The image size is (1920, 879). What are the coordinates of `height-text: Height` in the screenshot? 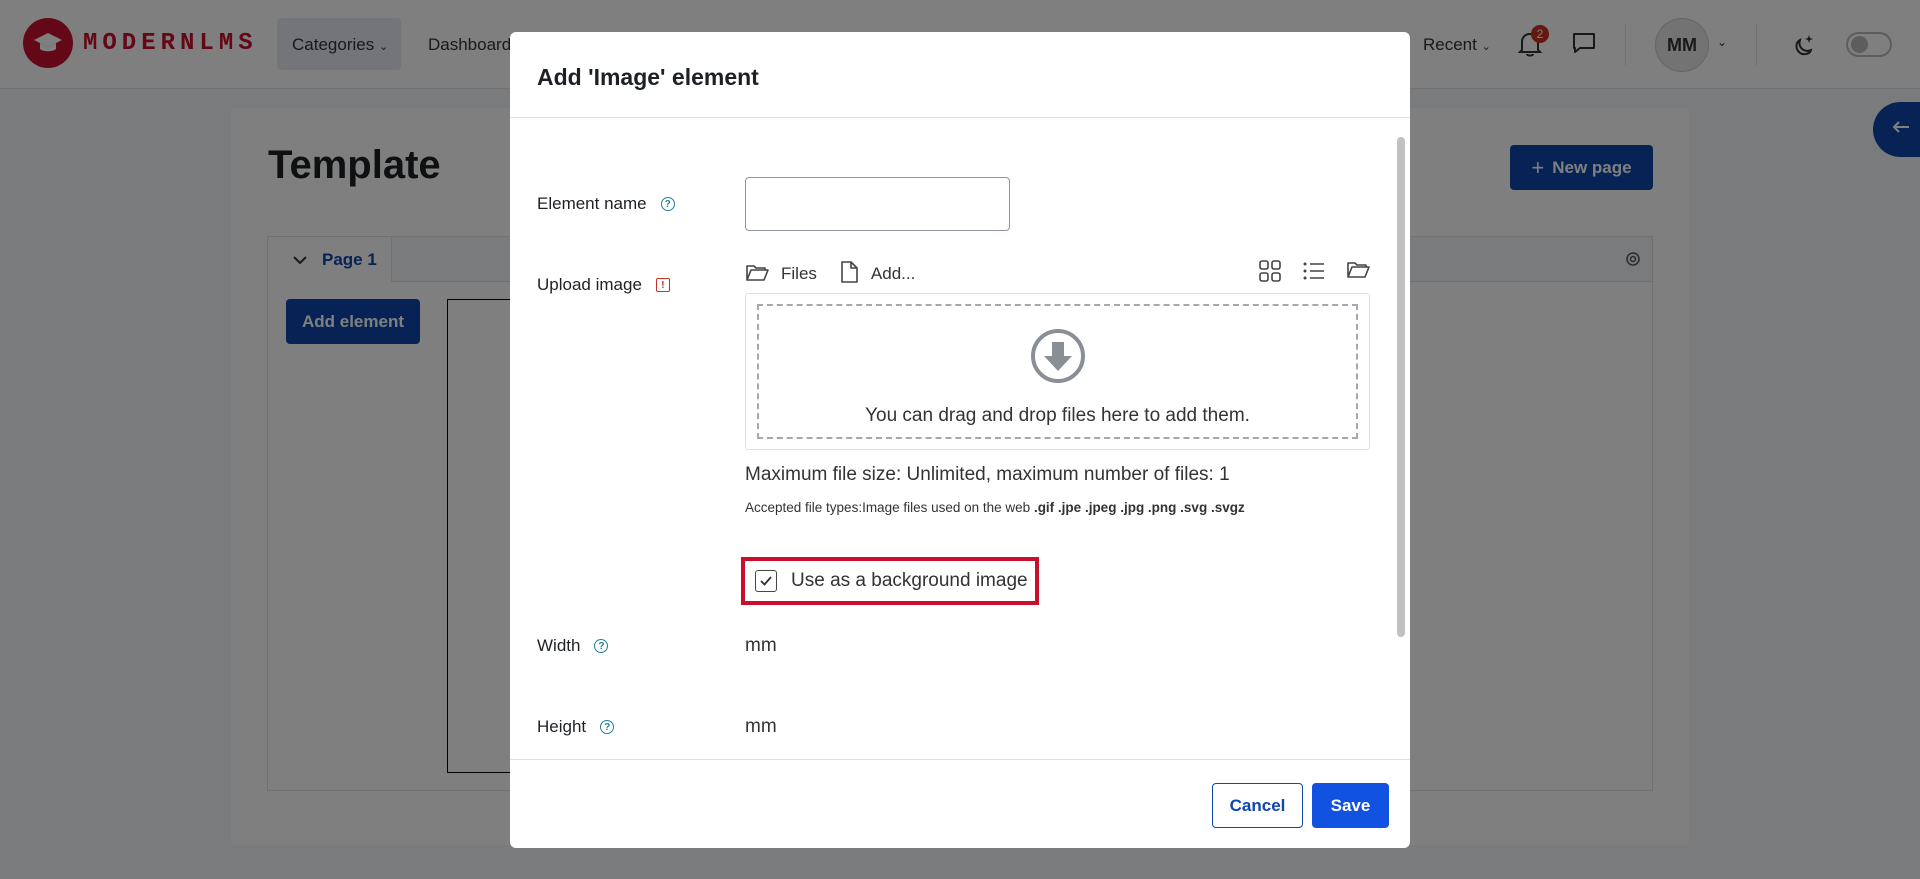 It's located at (562, 726).